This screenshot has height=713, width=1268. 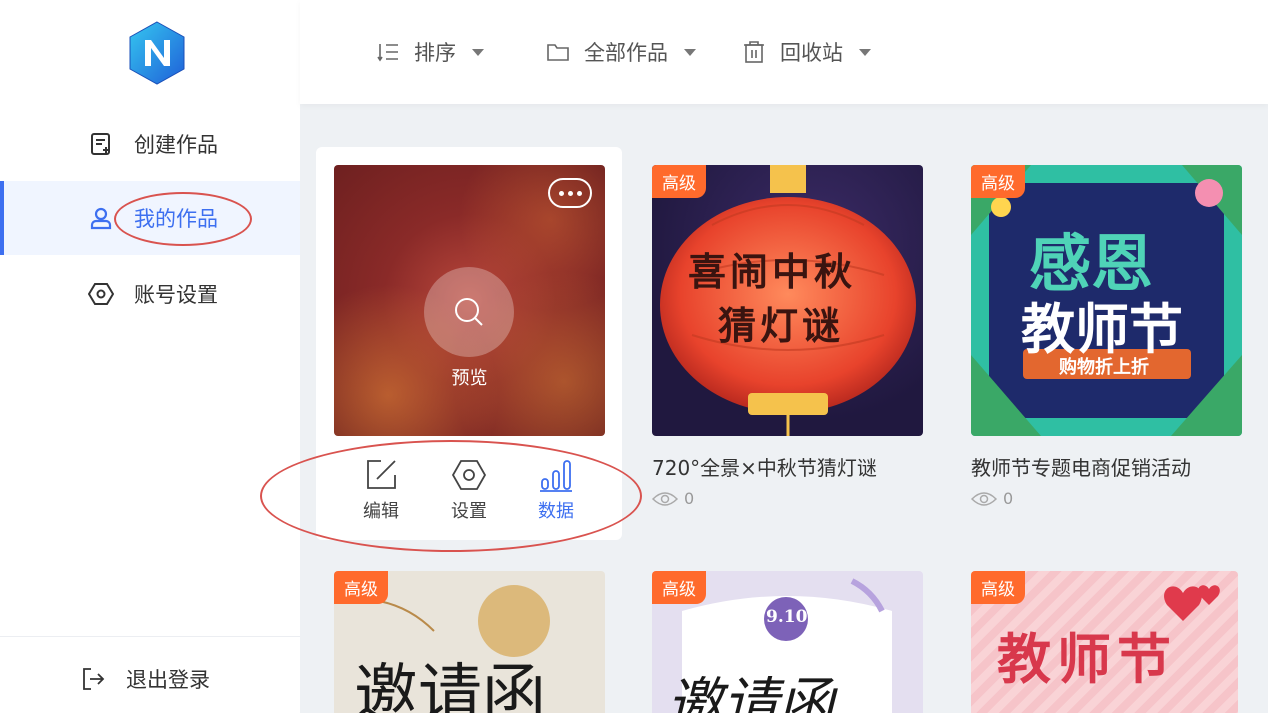 What do you see at coordinates (764, 466) in the screenshot?
I see `card-title: 720°全景×中秋节猜灯谜` at bounding box center [764, 466].